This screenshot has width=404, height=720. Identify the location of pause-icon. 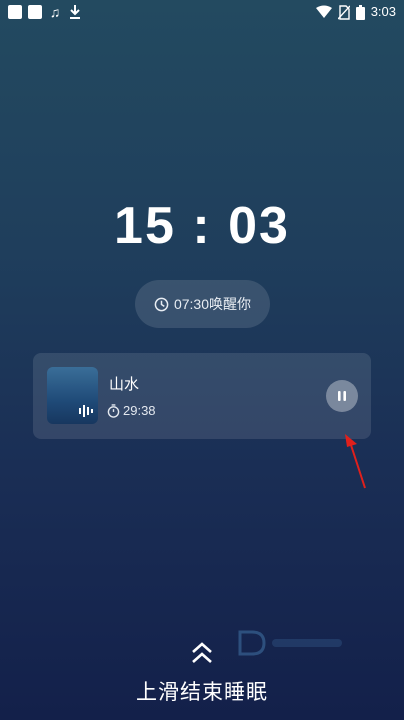
(342, 396).